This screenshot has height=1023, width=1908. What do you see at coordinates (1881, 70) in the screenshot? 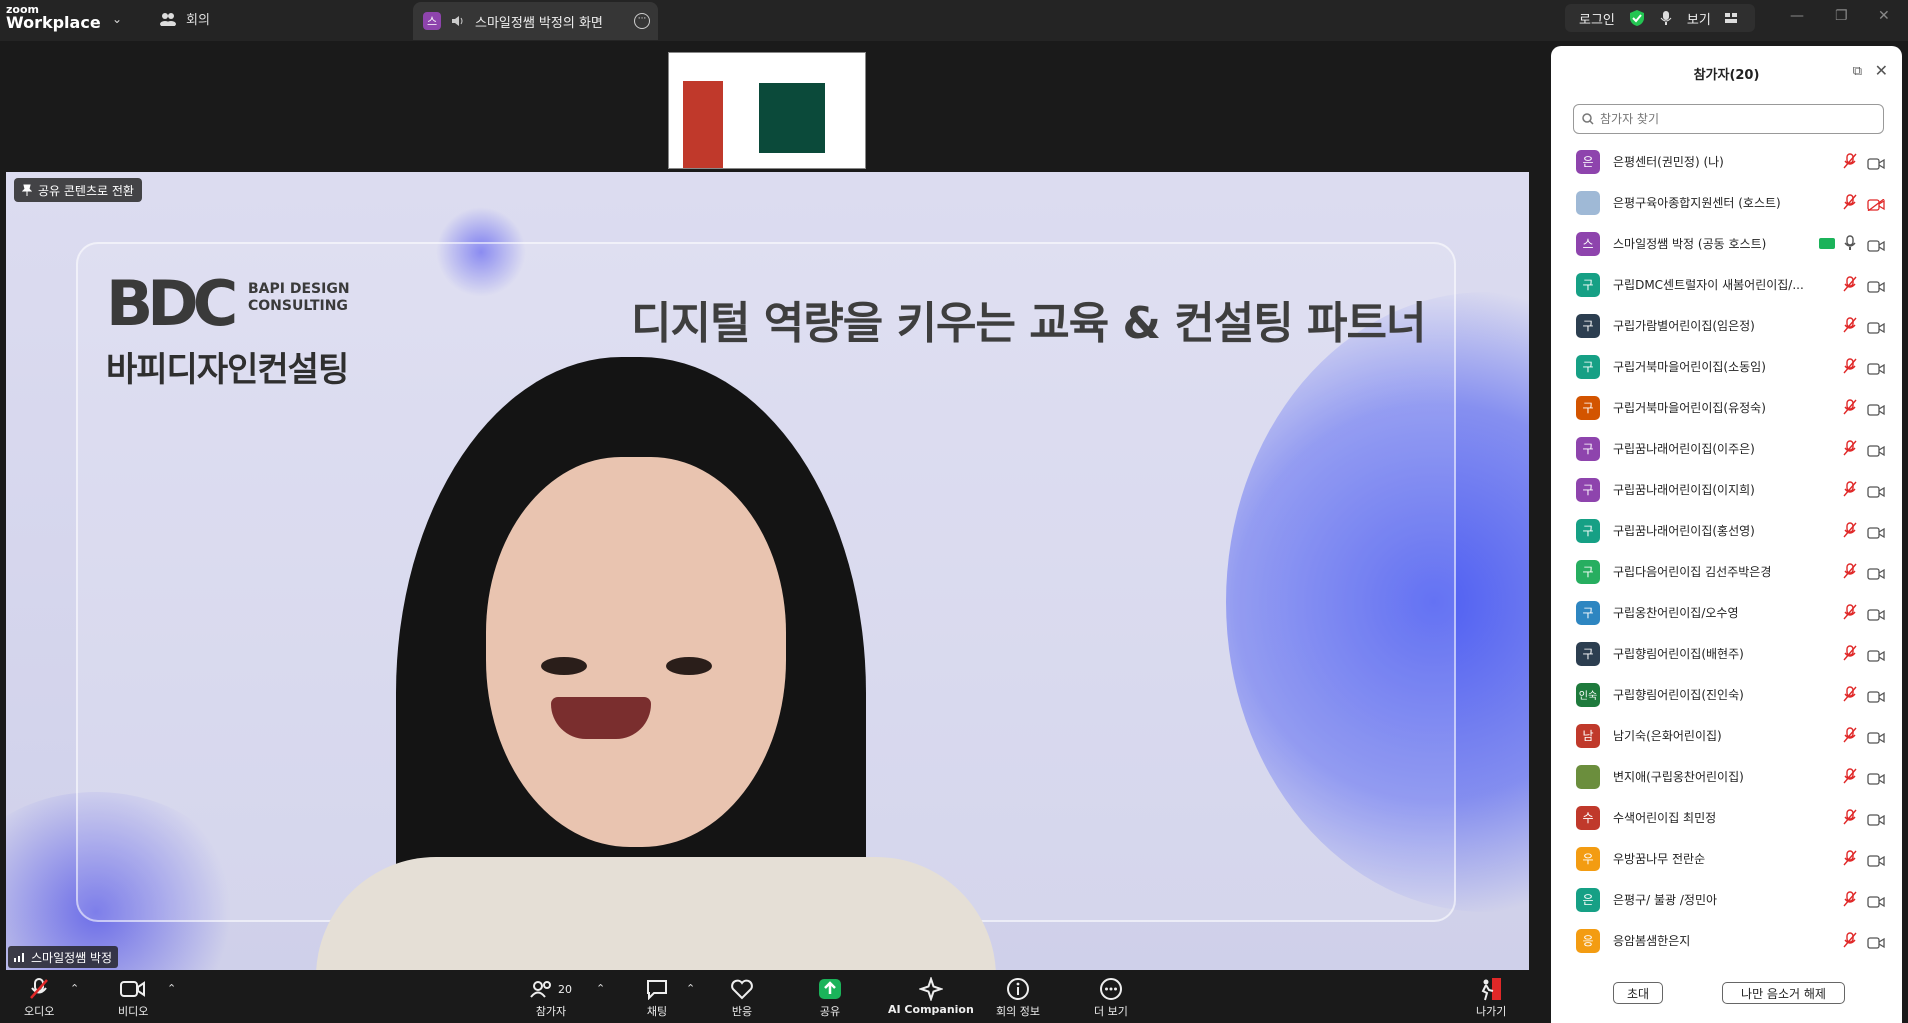
I see `close-panel-icon: ✕` at bounding box center [1881, 70].